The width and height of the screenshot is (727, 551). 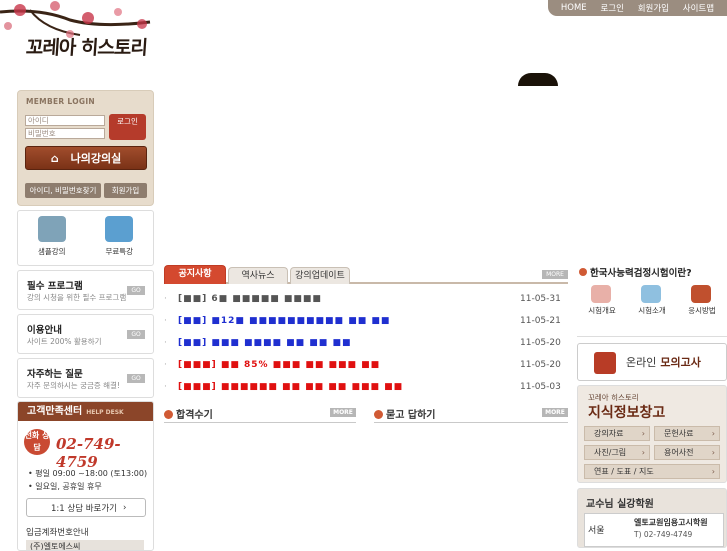 What do you see at coordinates (698, 8) in the screenshot?
I see `nav-sitemap: 사이트맵` at bounding box center [698, 8].